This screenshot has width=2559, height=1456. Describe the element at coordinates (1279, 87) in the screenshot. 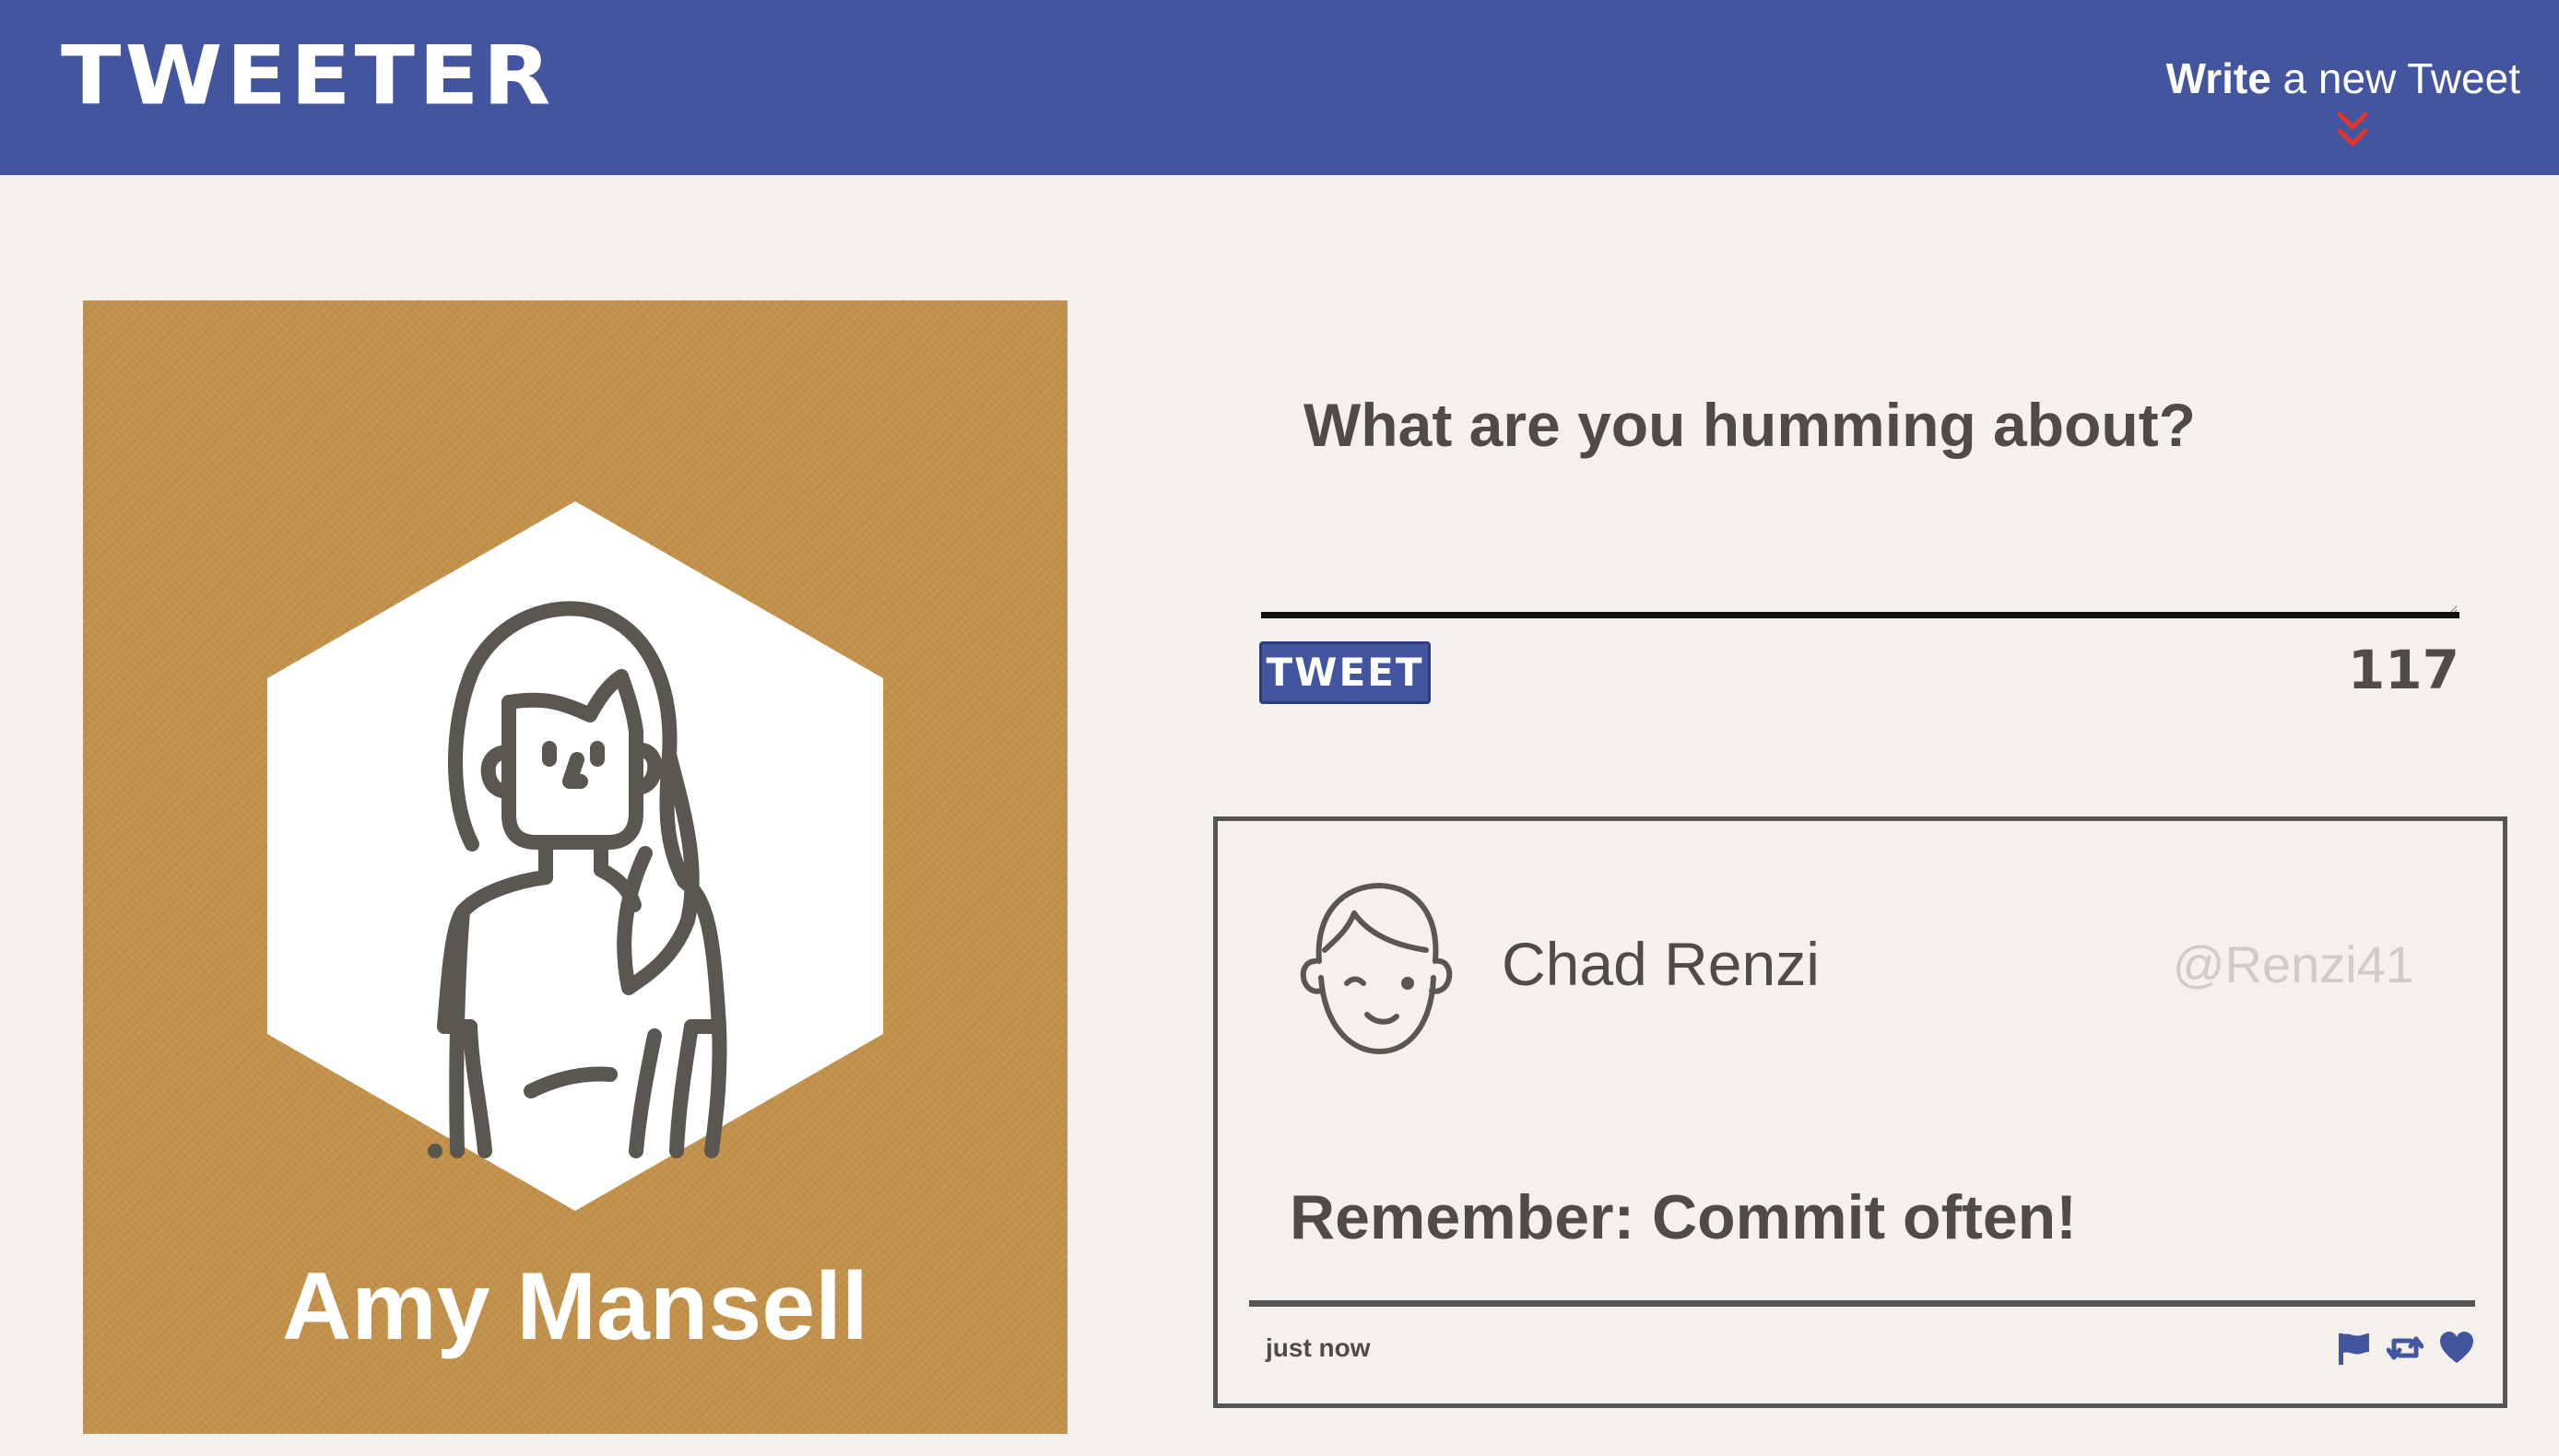

I see `top-nav: TWEETER Write a new Tweet` at that location.